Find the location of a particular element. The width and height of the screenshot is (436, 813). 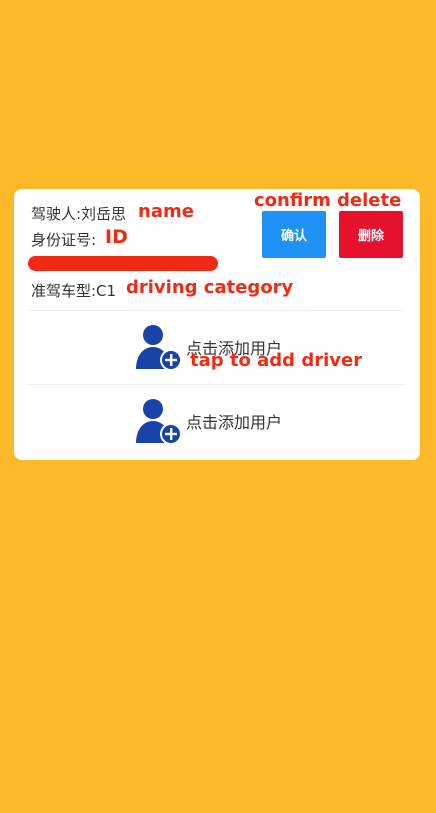

driving-category: 准驾车型:C1 is located at coordinates (74, 291).